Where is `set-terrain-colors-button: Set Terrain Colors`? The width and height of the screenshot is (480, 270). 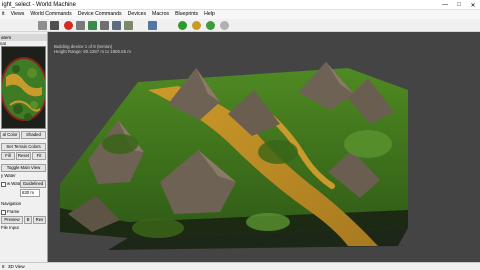 set-terrain-colors-button: Set Terrain Colors is located at coordinates (23, 147).